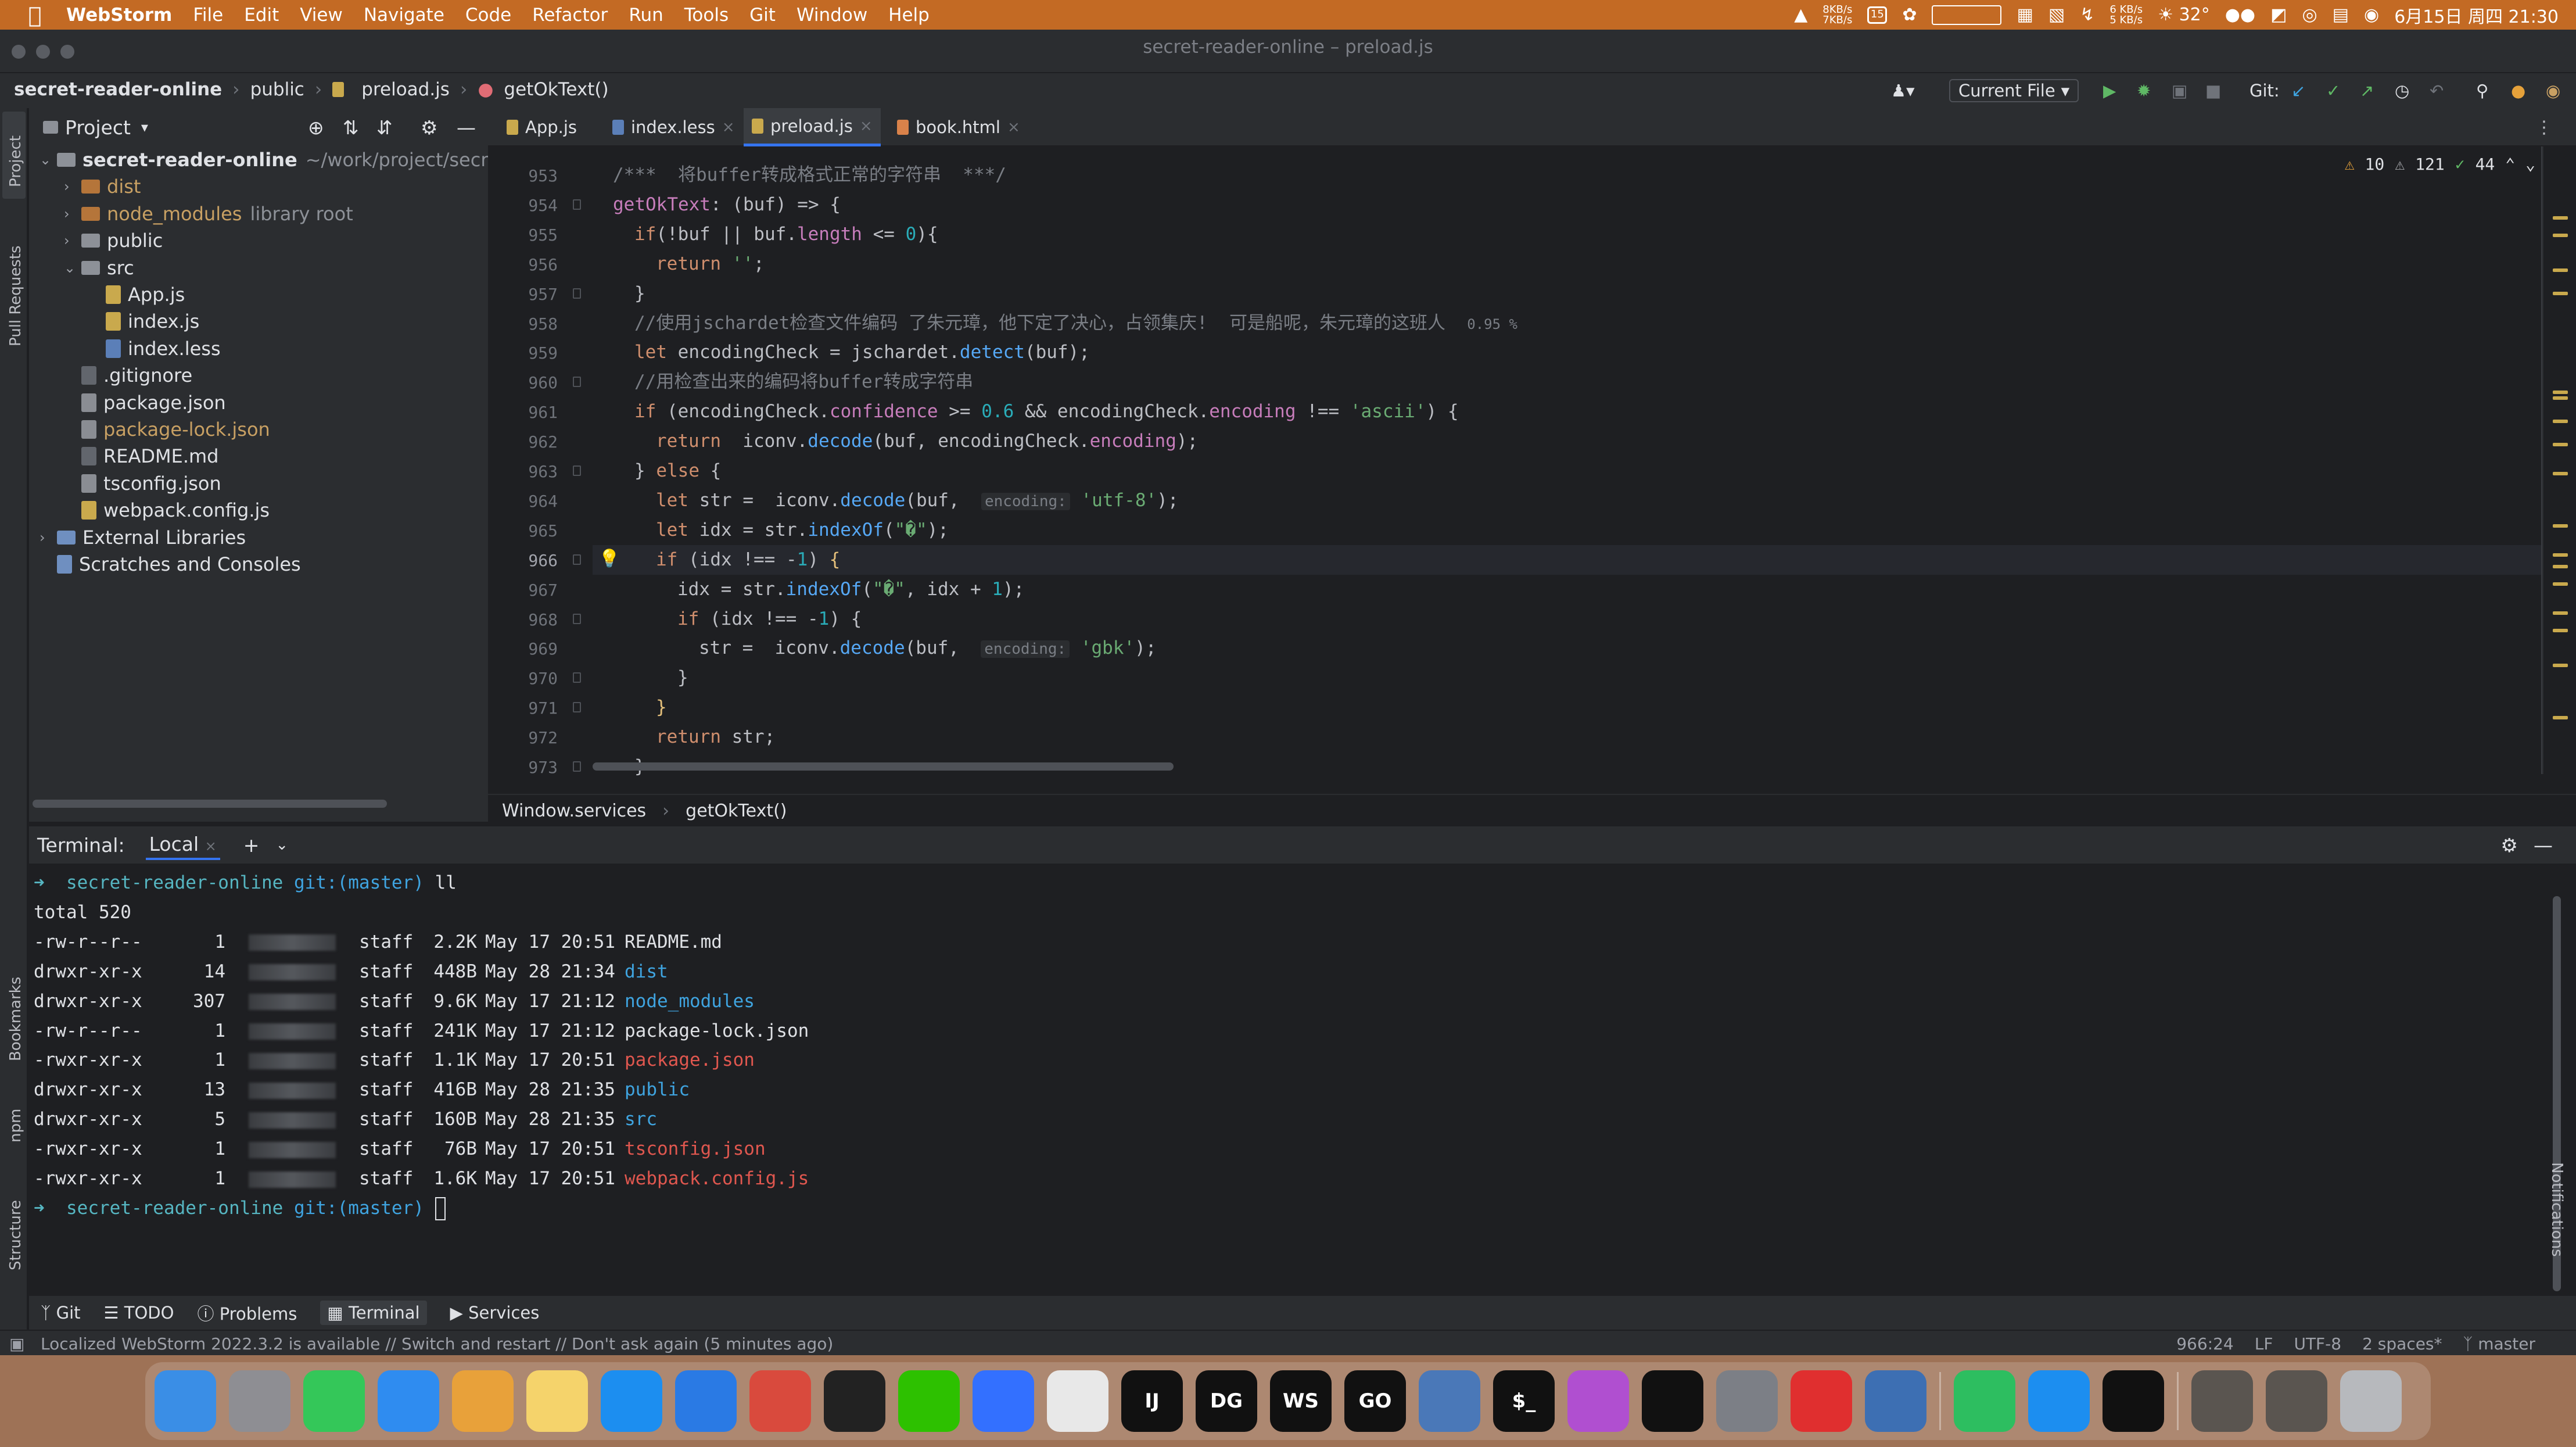 The width and height of the screenshot is (2576, 1447). What do you see at coordinates (14, 288) in the screenshot?
I see `pull-requests-tool-button: Pull Requests` at bounding box center [14, 288].